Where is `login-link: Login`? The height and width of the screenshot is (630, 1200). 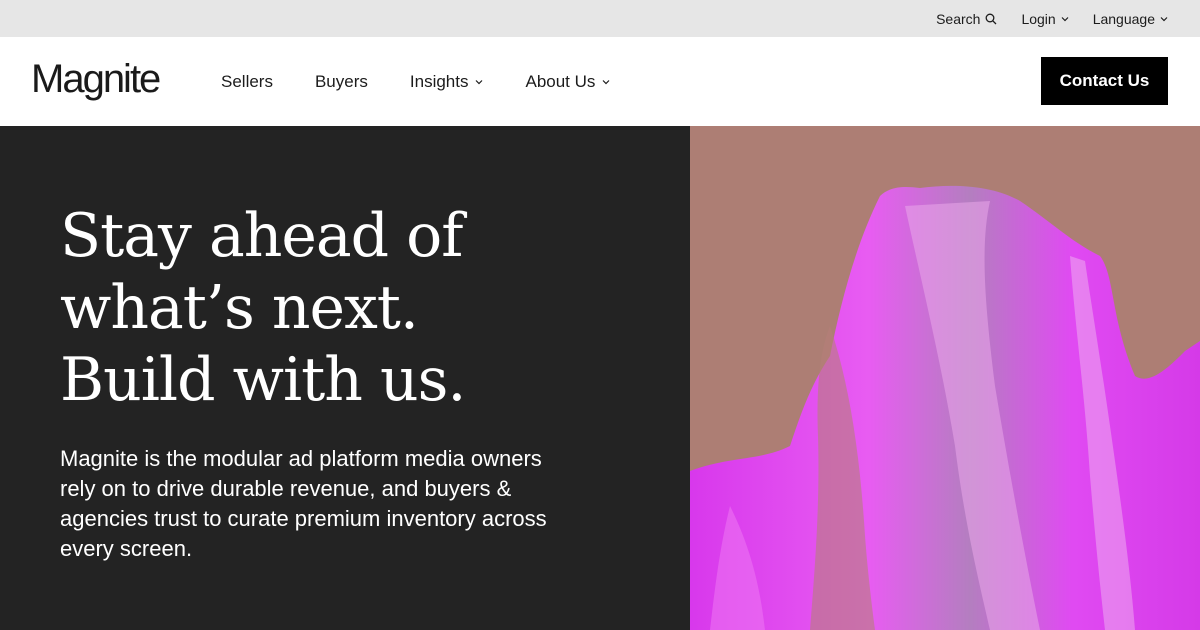 login-link: Login is located at coordinates (1045, 18).